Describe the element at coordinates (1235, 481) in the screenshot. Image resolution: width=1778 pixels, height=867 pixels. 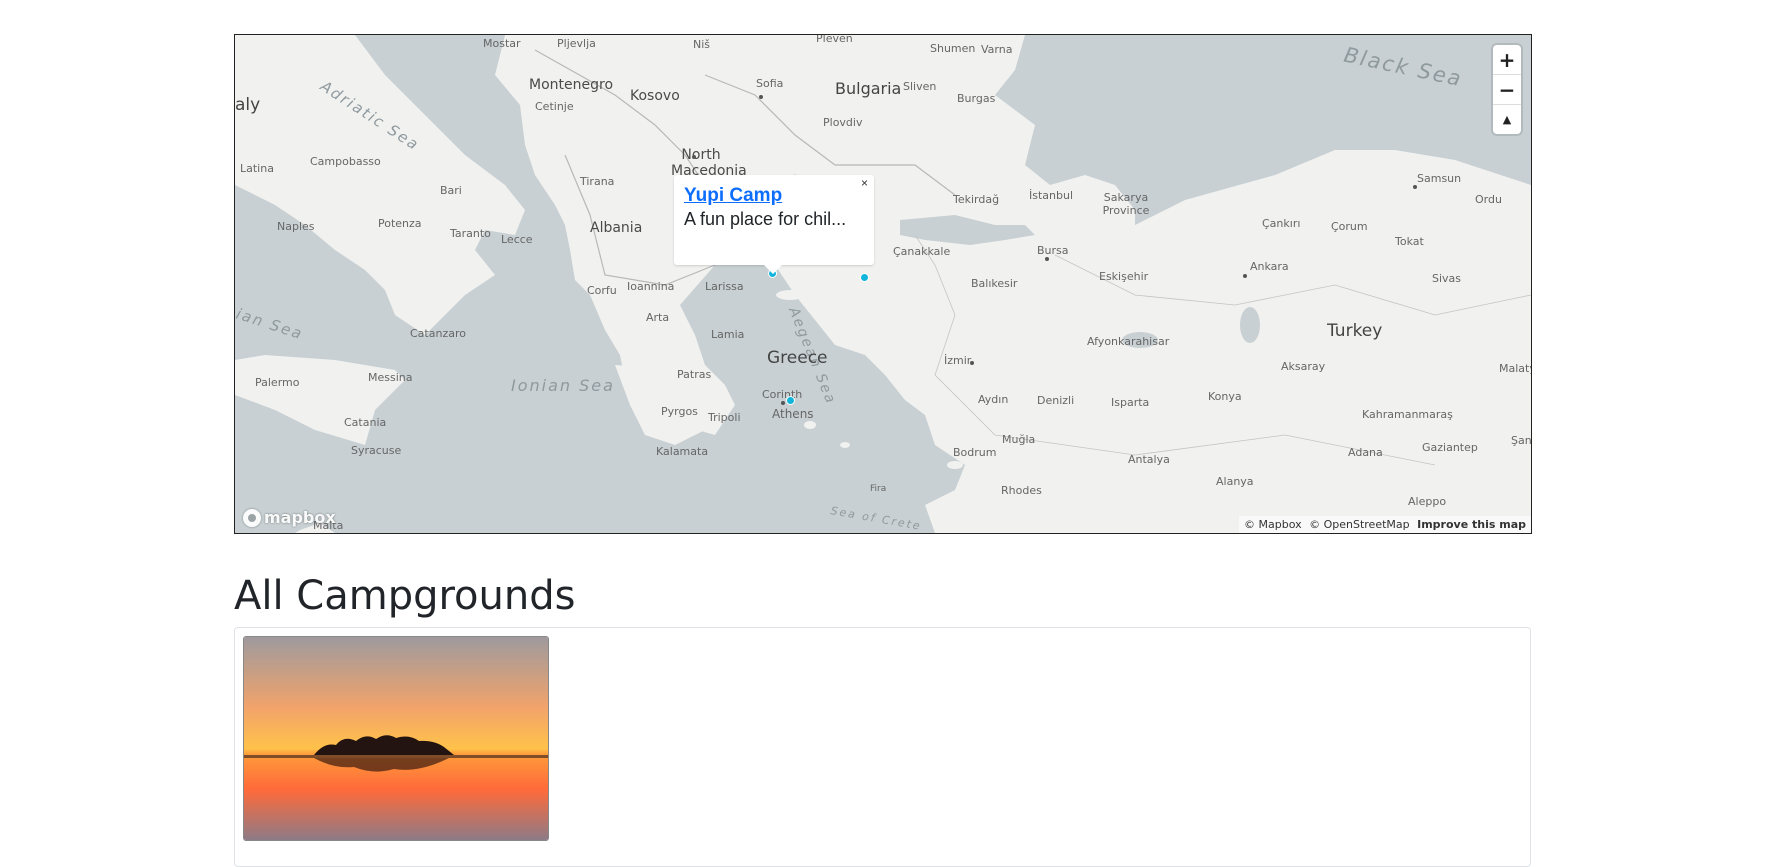
I see `city-label: Alanya` at that location.